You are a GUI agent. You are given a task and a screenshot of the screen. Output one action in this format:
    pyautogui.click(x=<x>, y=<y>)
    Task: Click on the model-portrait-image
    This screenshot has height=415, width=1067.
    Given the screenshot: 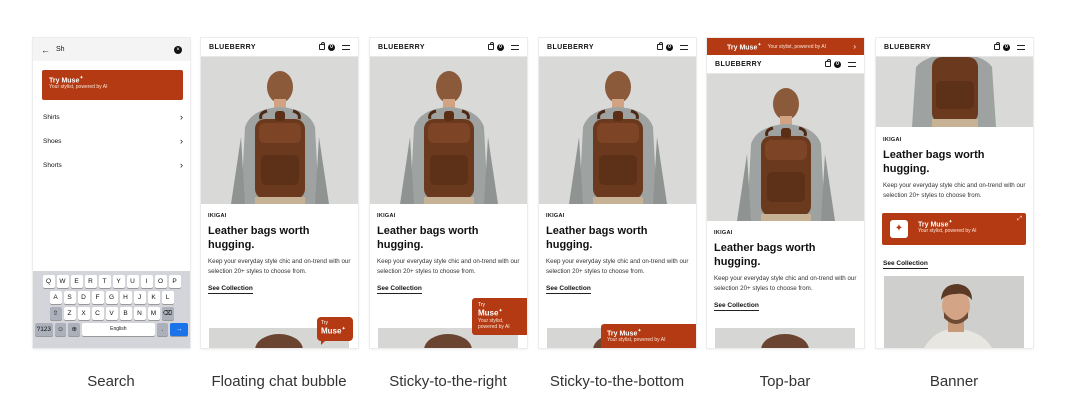 What is the action you would take?
    pyautogui.click(x=954, y=312)
    